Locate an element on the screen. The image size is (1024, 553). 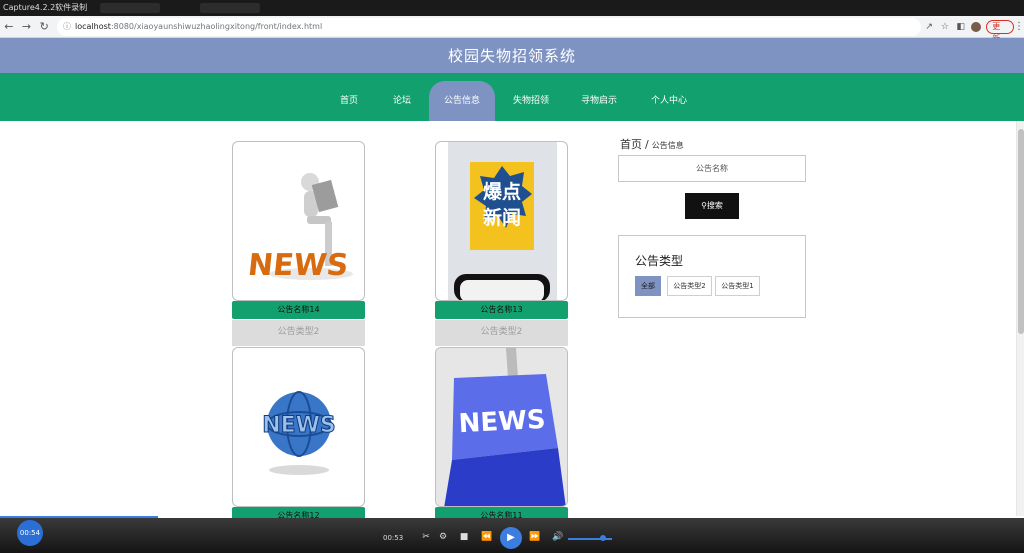
news-image: 爆点 新闻 is located at coordinates (501, 221).